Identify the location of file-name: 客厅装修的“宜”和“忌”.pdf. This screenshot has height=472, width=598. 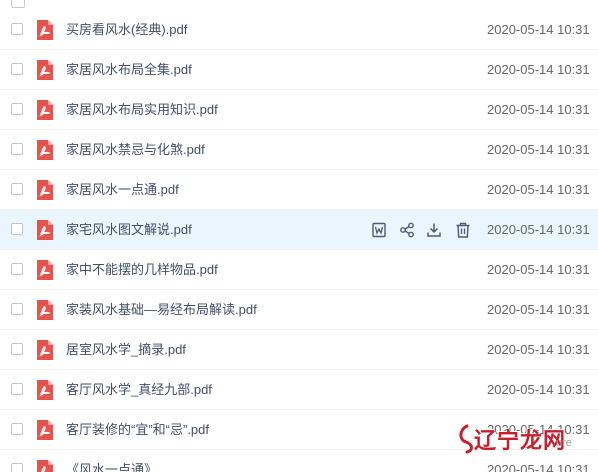
(137, 430).